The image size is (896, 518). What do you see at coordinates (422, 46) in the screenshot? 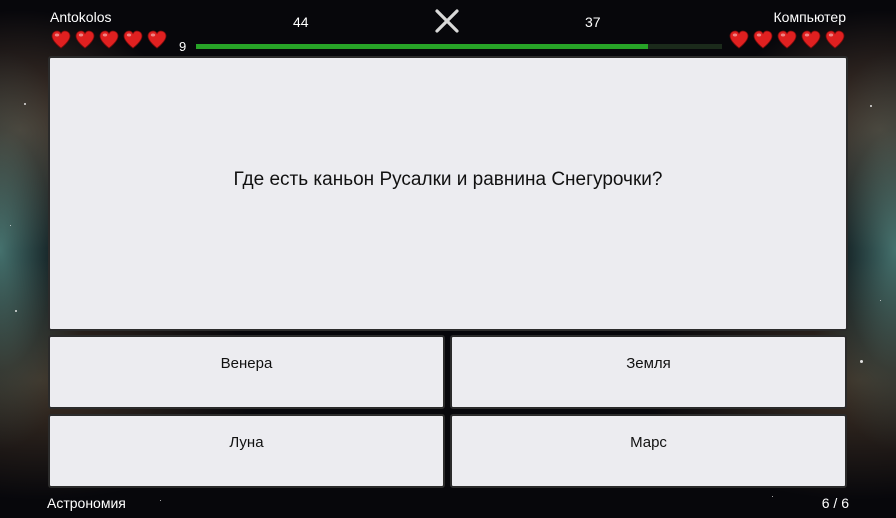
I see `timer-progress-fill` at bounding box center [422, 46].